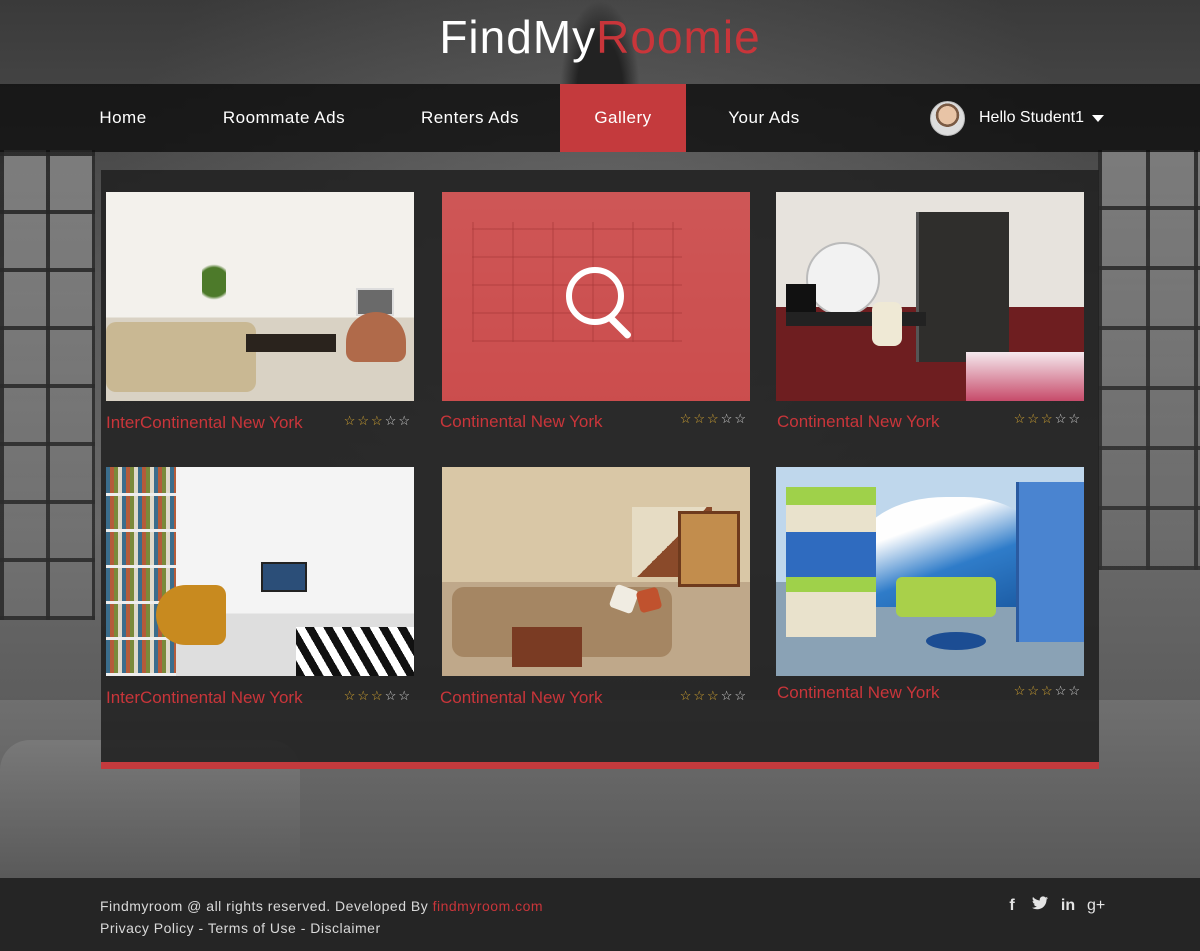 The width and height of the screenshot is (1200, 951). Describe the element at coordinates (470, 118) in the screenshot. I see `nav-item-renters-ads: Renters Ads` at that location.